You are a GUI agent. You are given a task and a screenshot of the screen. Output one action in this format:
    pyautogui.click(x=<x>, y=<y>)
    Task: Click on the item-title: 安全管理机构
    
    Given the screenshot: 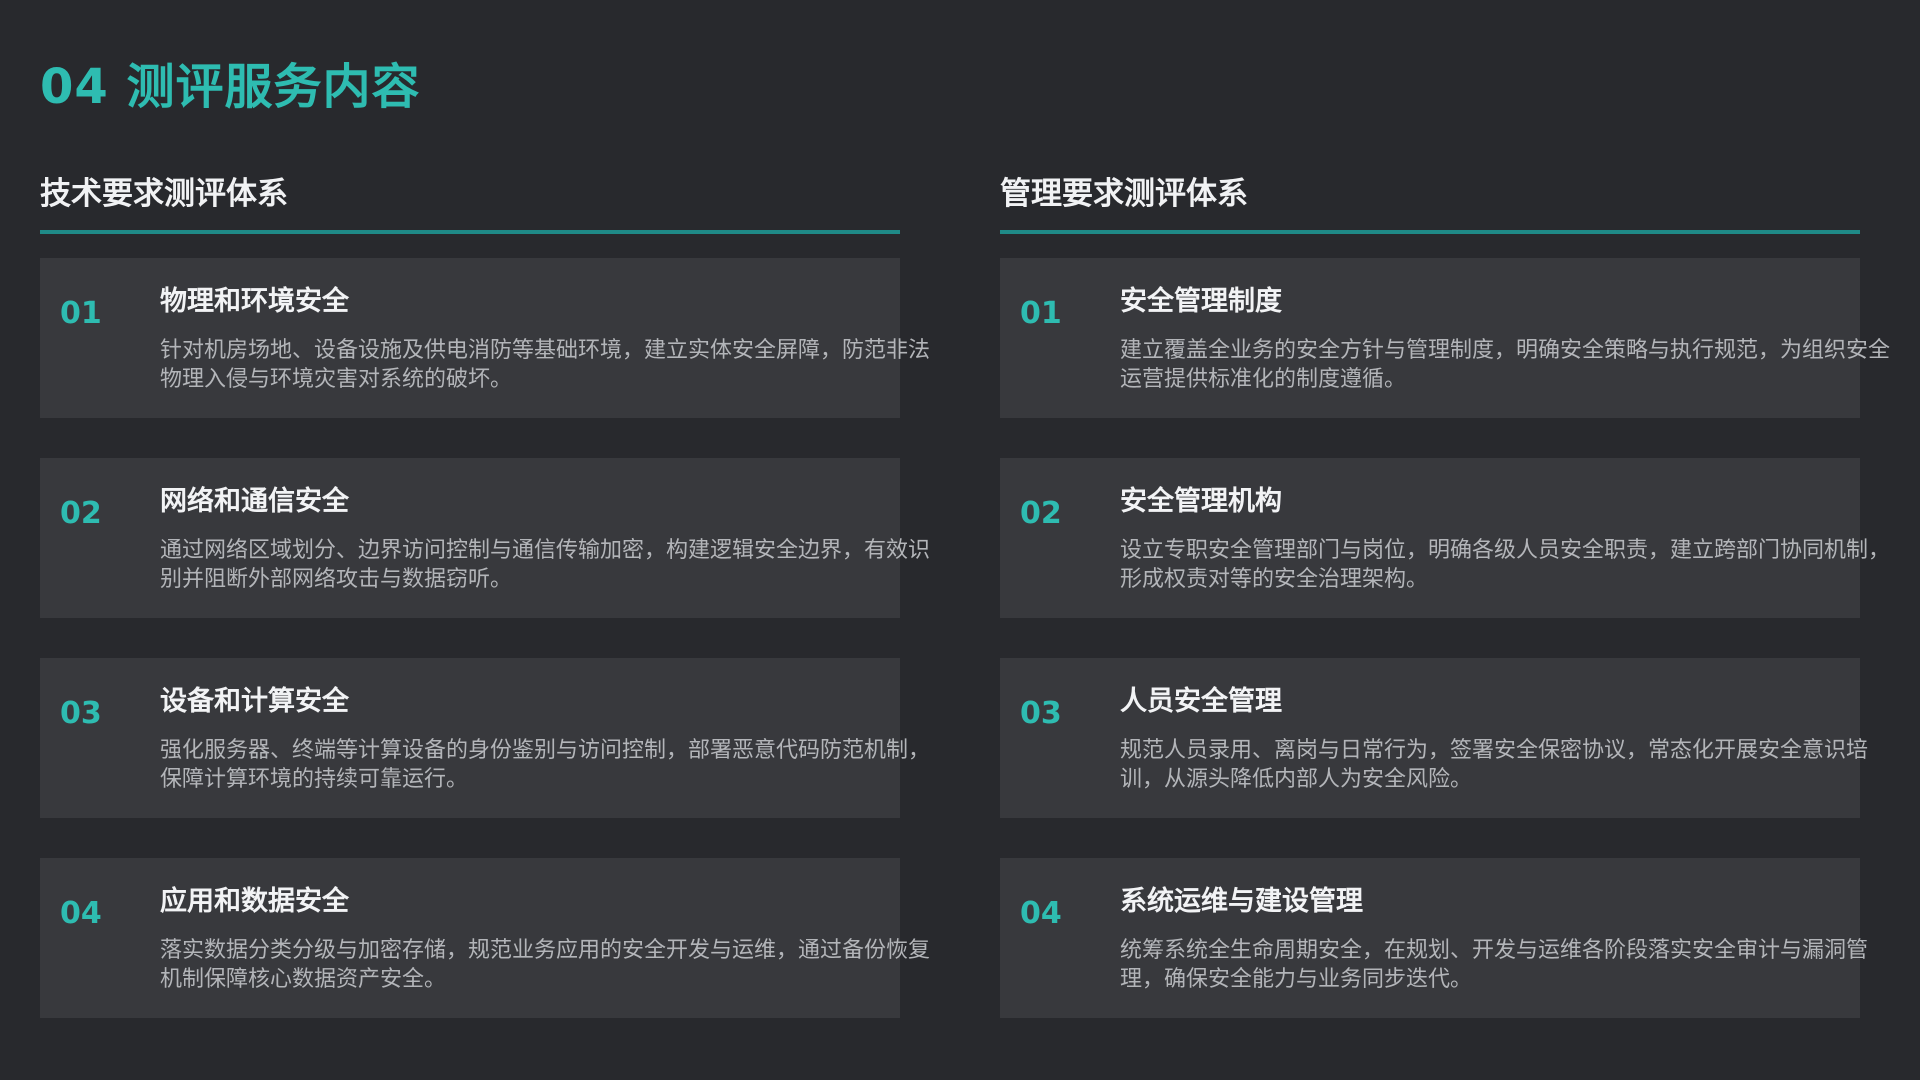 What is the action you would take?
    pyautogui.click(x=1201, y=501)
    